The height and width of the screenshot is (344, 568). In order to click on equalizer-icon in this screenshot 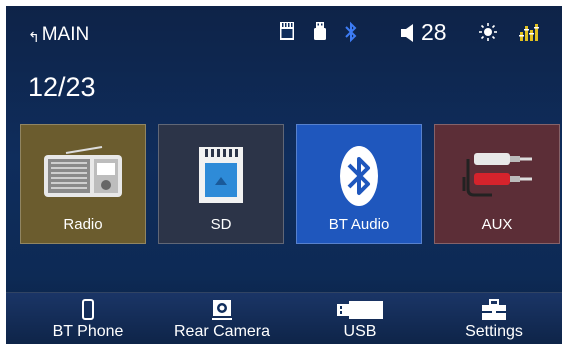, I will do `click(530, 32)`.